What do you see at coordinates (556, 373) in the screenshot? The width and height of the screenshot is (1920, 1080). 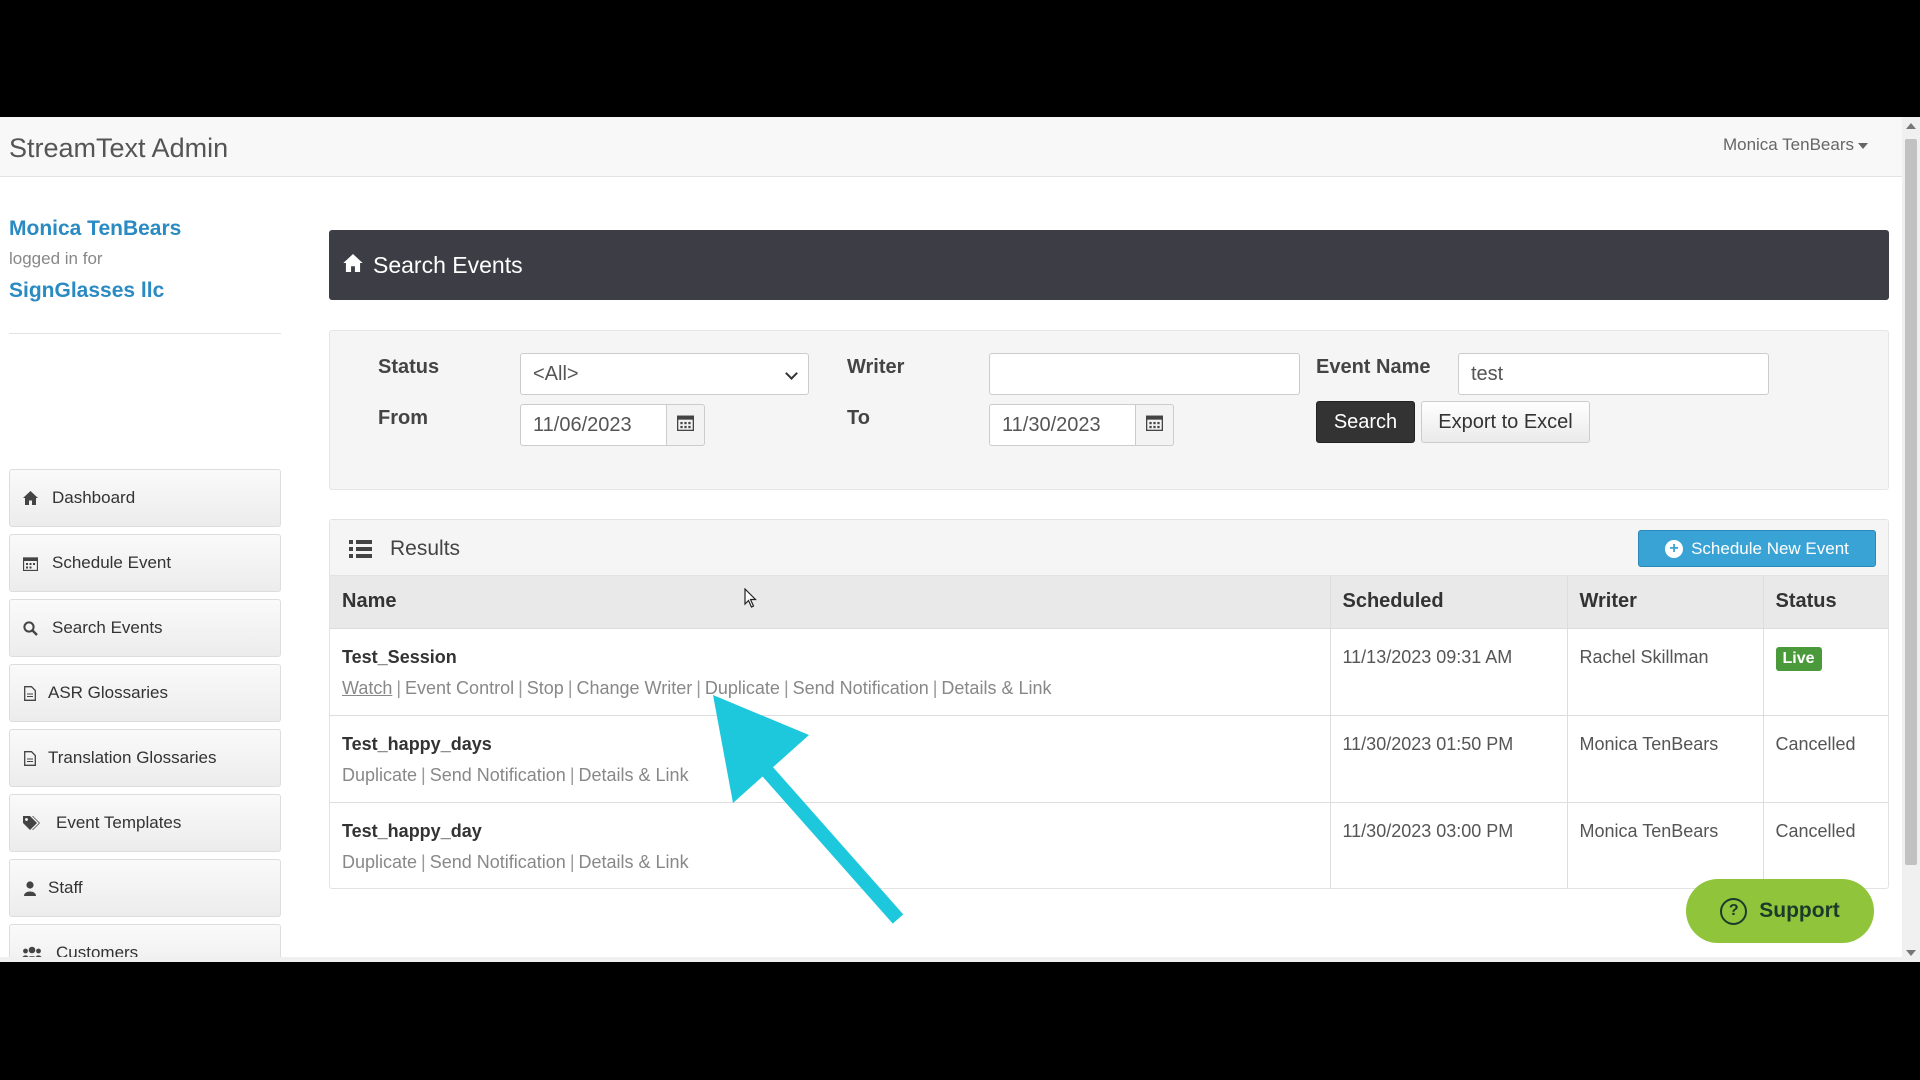 I see `status-select-value: <All>` at bounding box center [556, 373].